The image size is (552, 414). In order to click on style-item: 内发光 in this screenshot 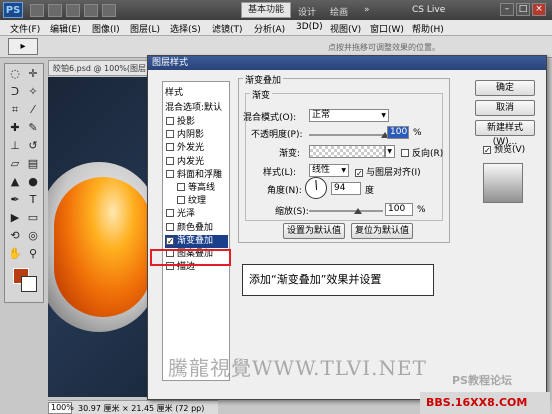, I will do `click(196, 162)`.